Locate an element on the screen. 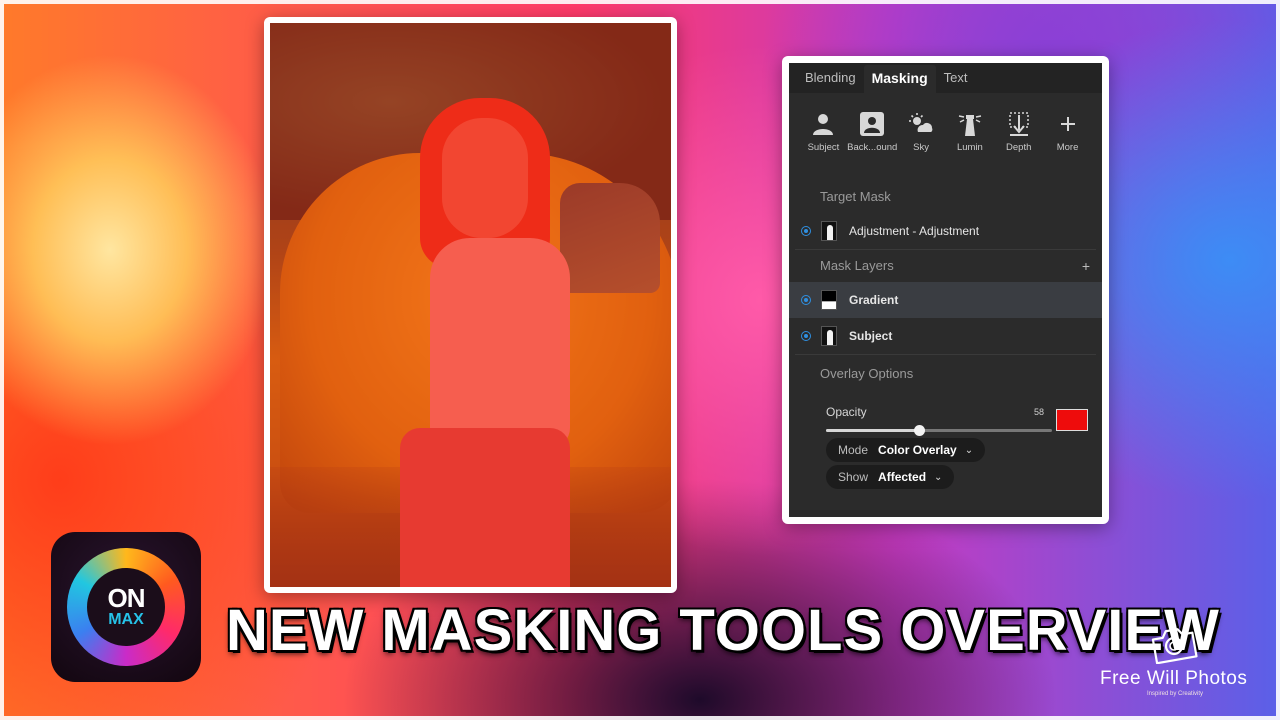 This screenshot has width=1280, height=720. panel-tabs: Blending Masking Text is located at coordinates (945, 78).